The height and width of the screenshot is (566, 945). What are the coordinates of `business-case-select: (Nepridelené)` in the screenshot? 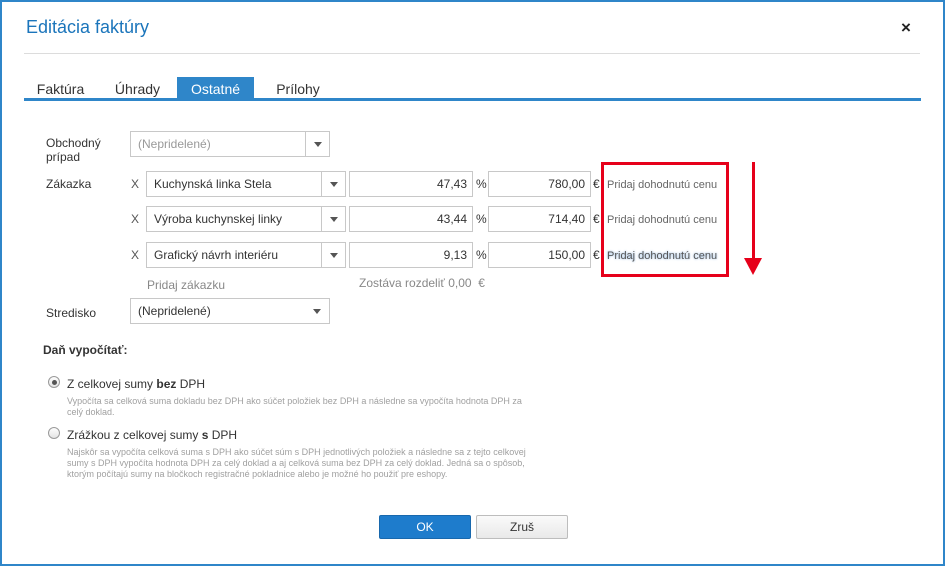 It's located at (230, 144).